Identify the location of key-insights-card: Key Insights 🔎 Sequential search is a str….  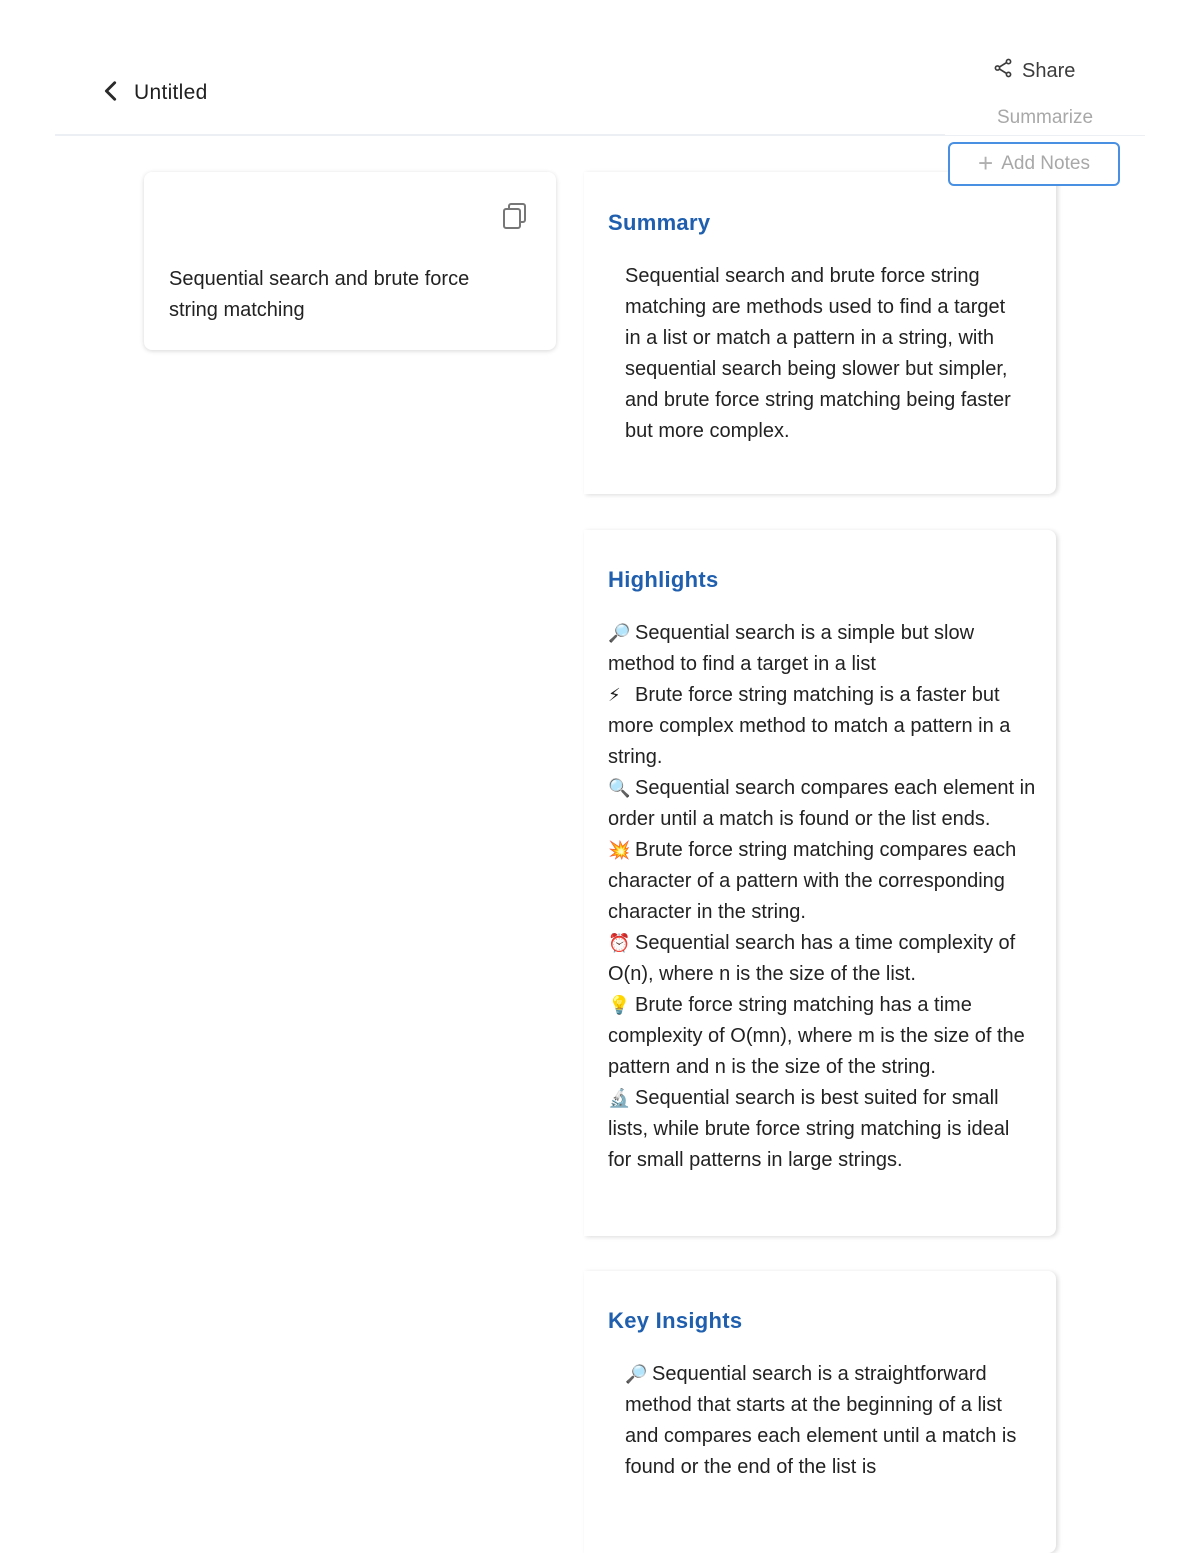
(820, 1412).